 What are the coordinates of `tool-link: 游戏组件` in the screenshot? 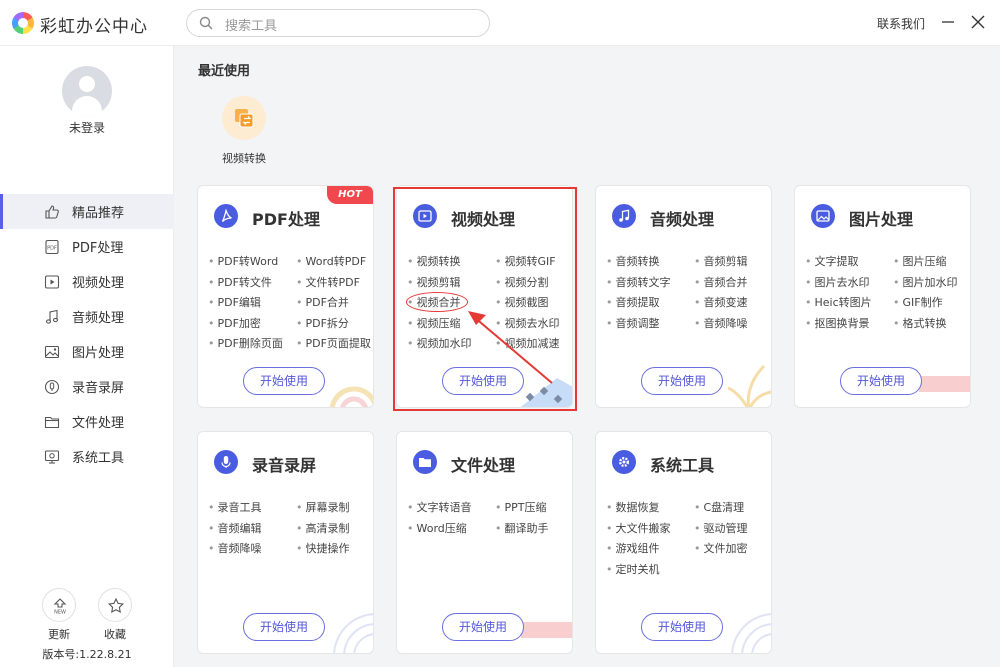 It's located at (650, 549).